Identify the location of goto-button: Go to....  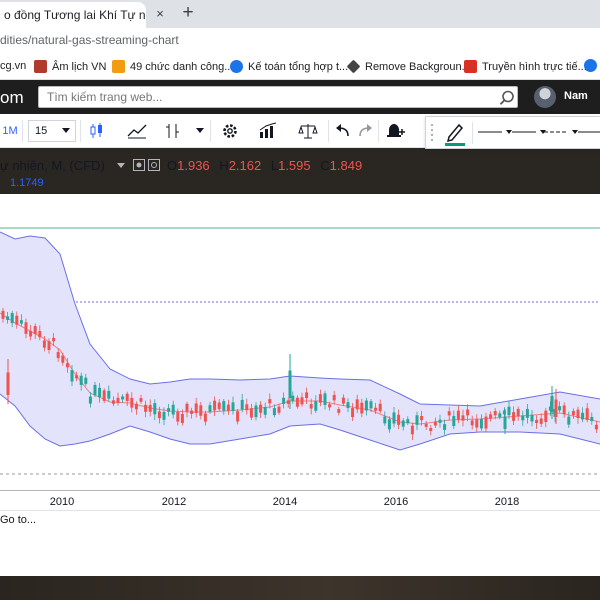
(18, 520).